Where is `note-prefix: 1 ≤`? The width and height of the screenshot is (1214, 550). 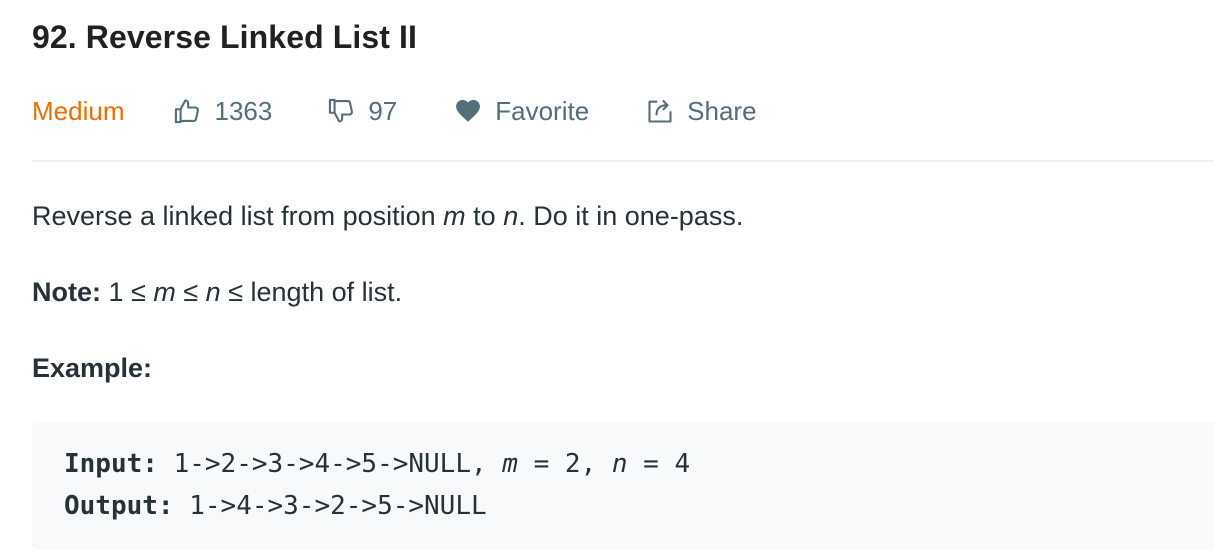 note-prefix: 1 ≤ is located at coordinates (127, 292).